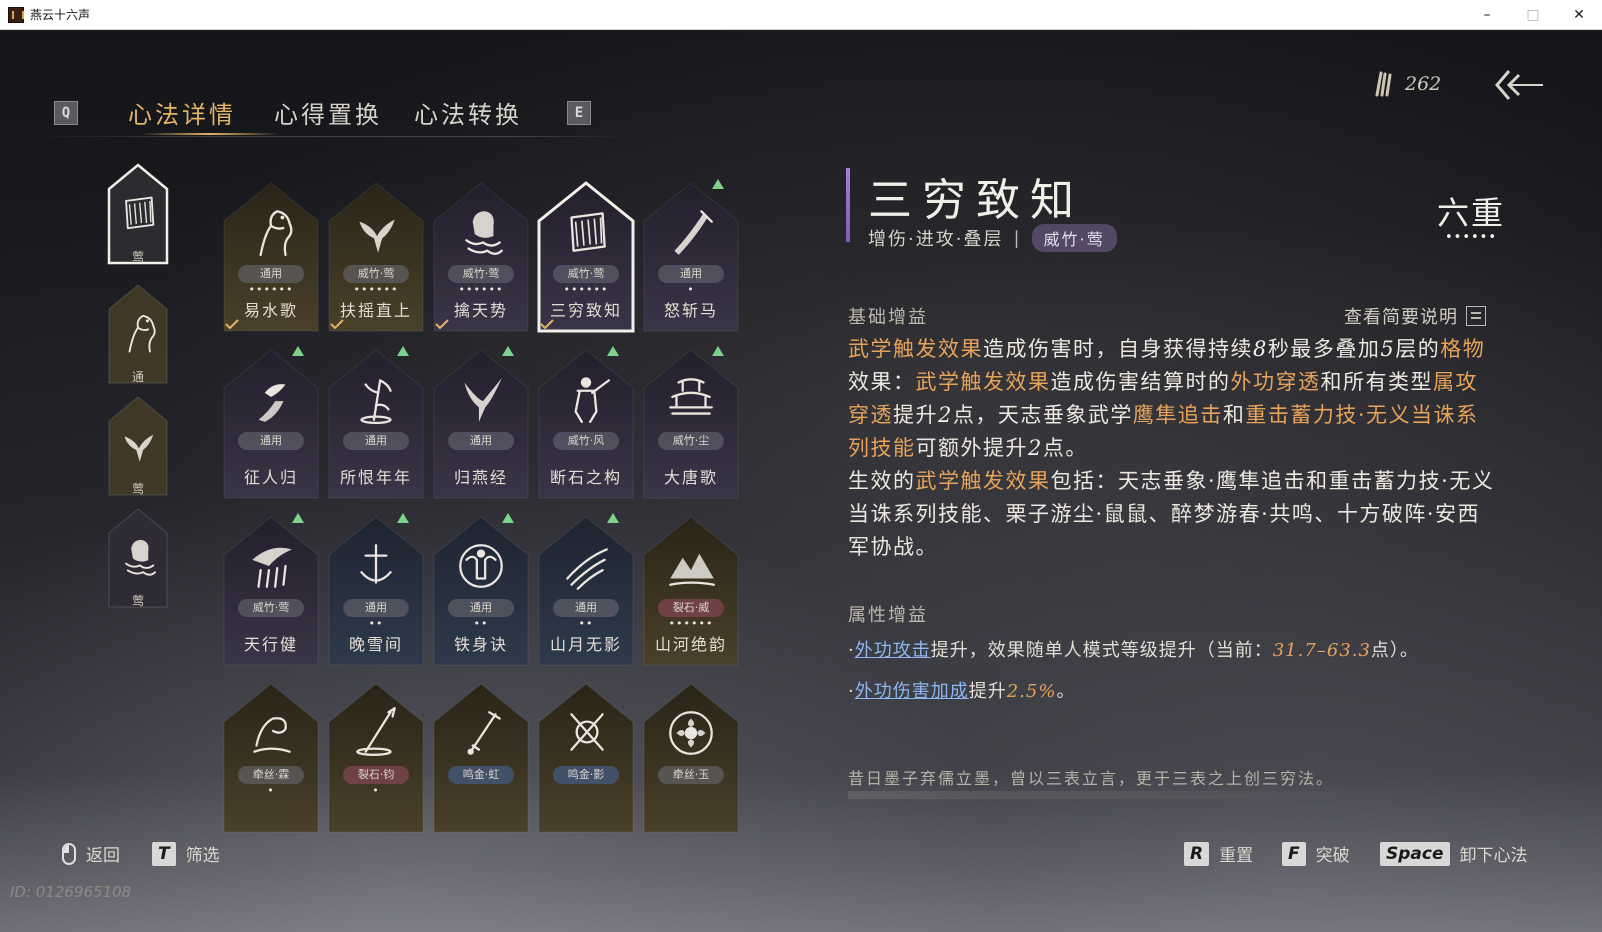 Image resolution: width=1602 pixels, height=932 pixels. I want to click on mouse-right-icon, so click(69, 853).